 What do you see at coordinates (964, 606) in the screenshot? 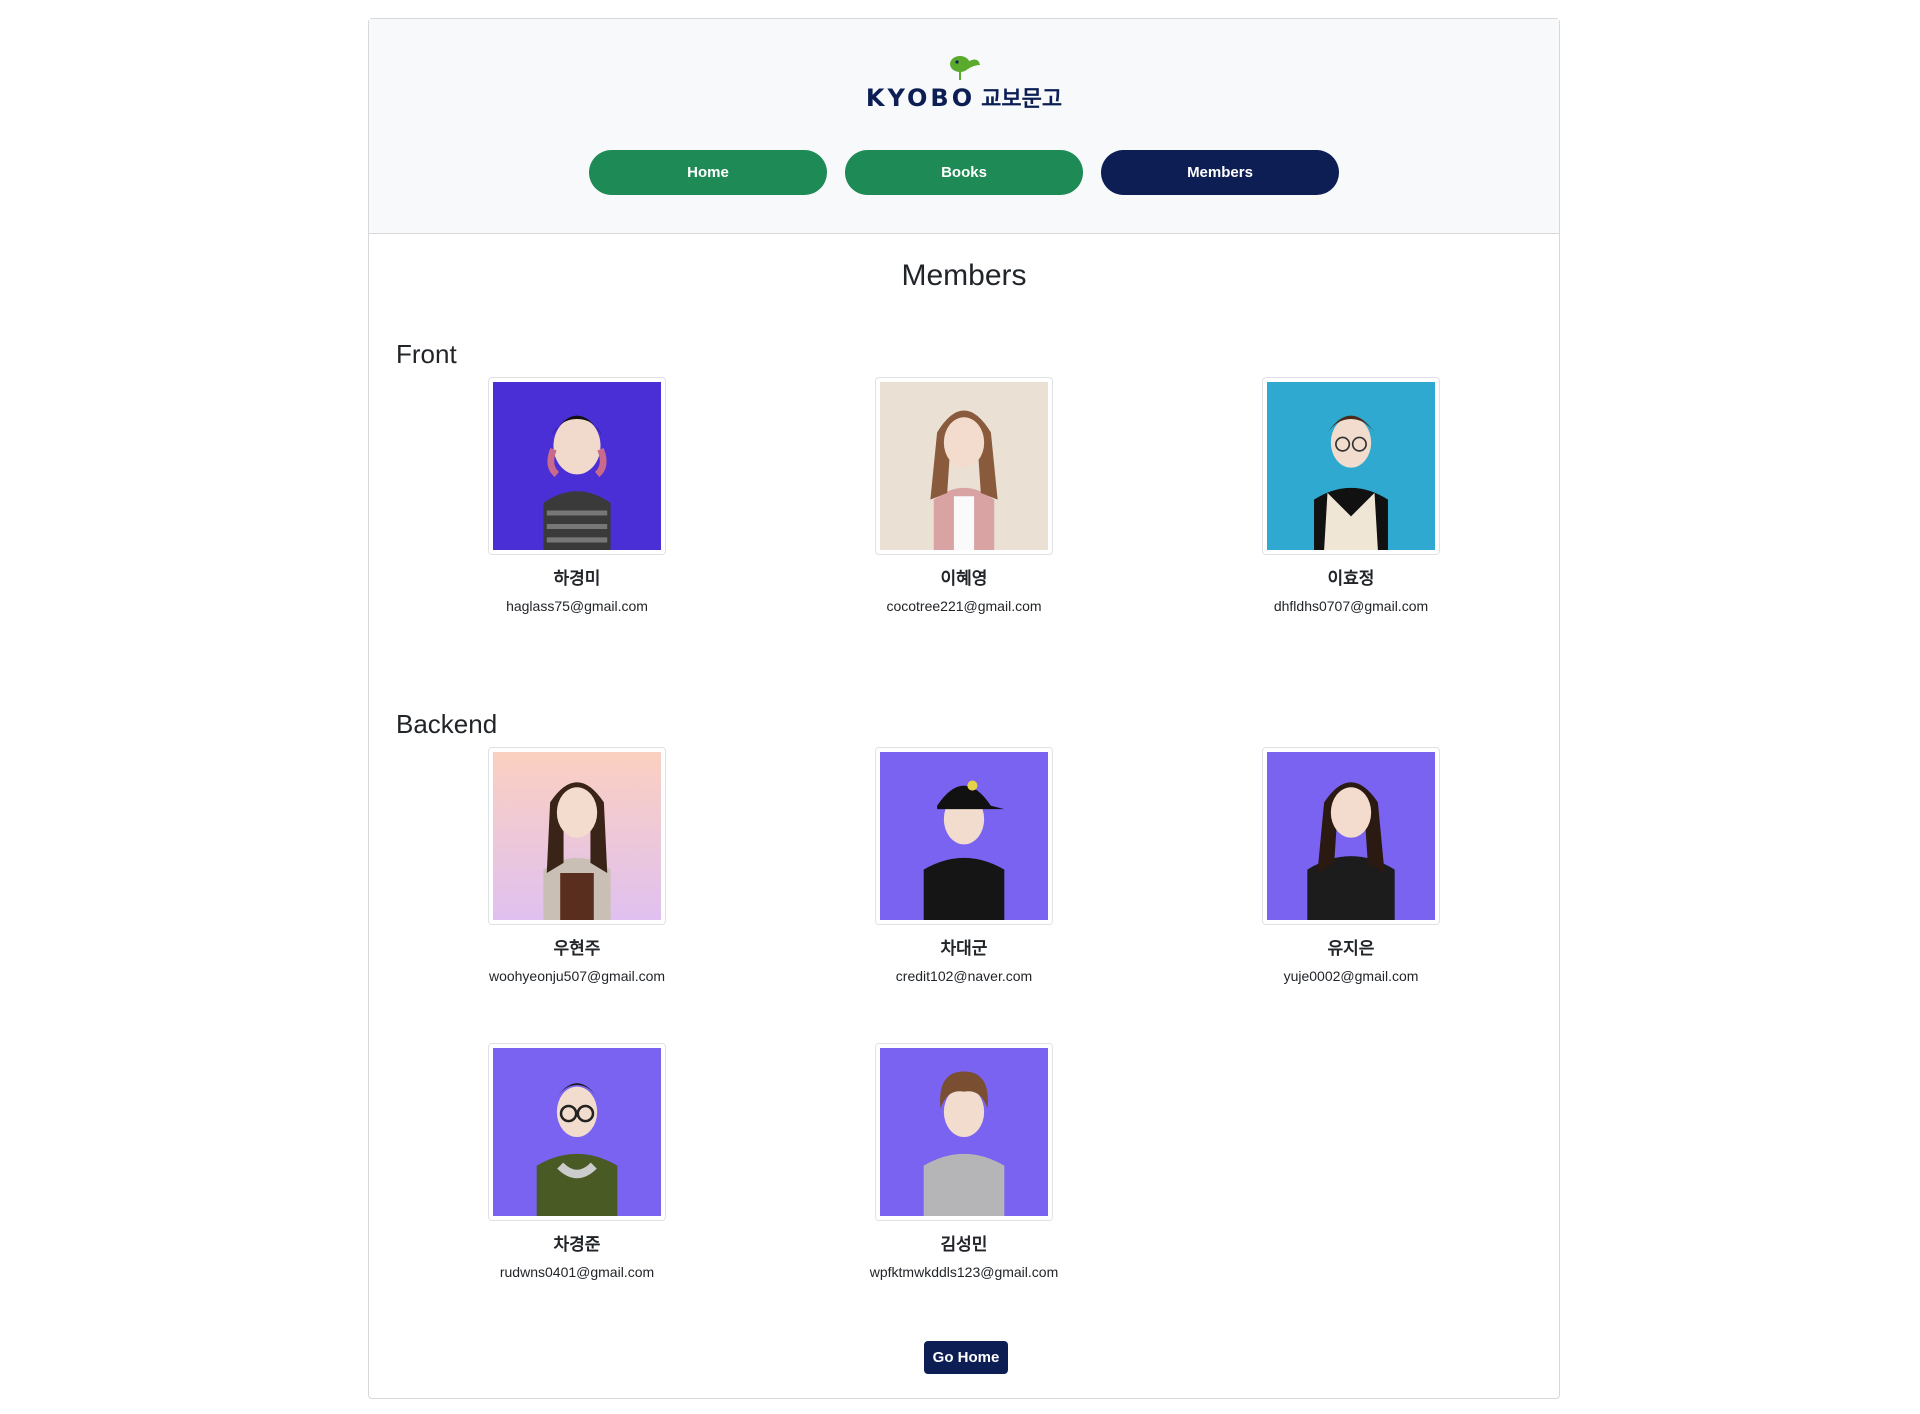
I see `member-email: cocotree221@gmail.com` at bounding box center [964, 606].